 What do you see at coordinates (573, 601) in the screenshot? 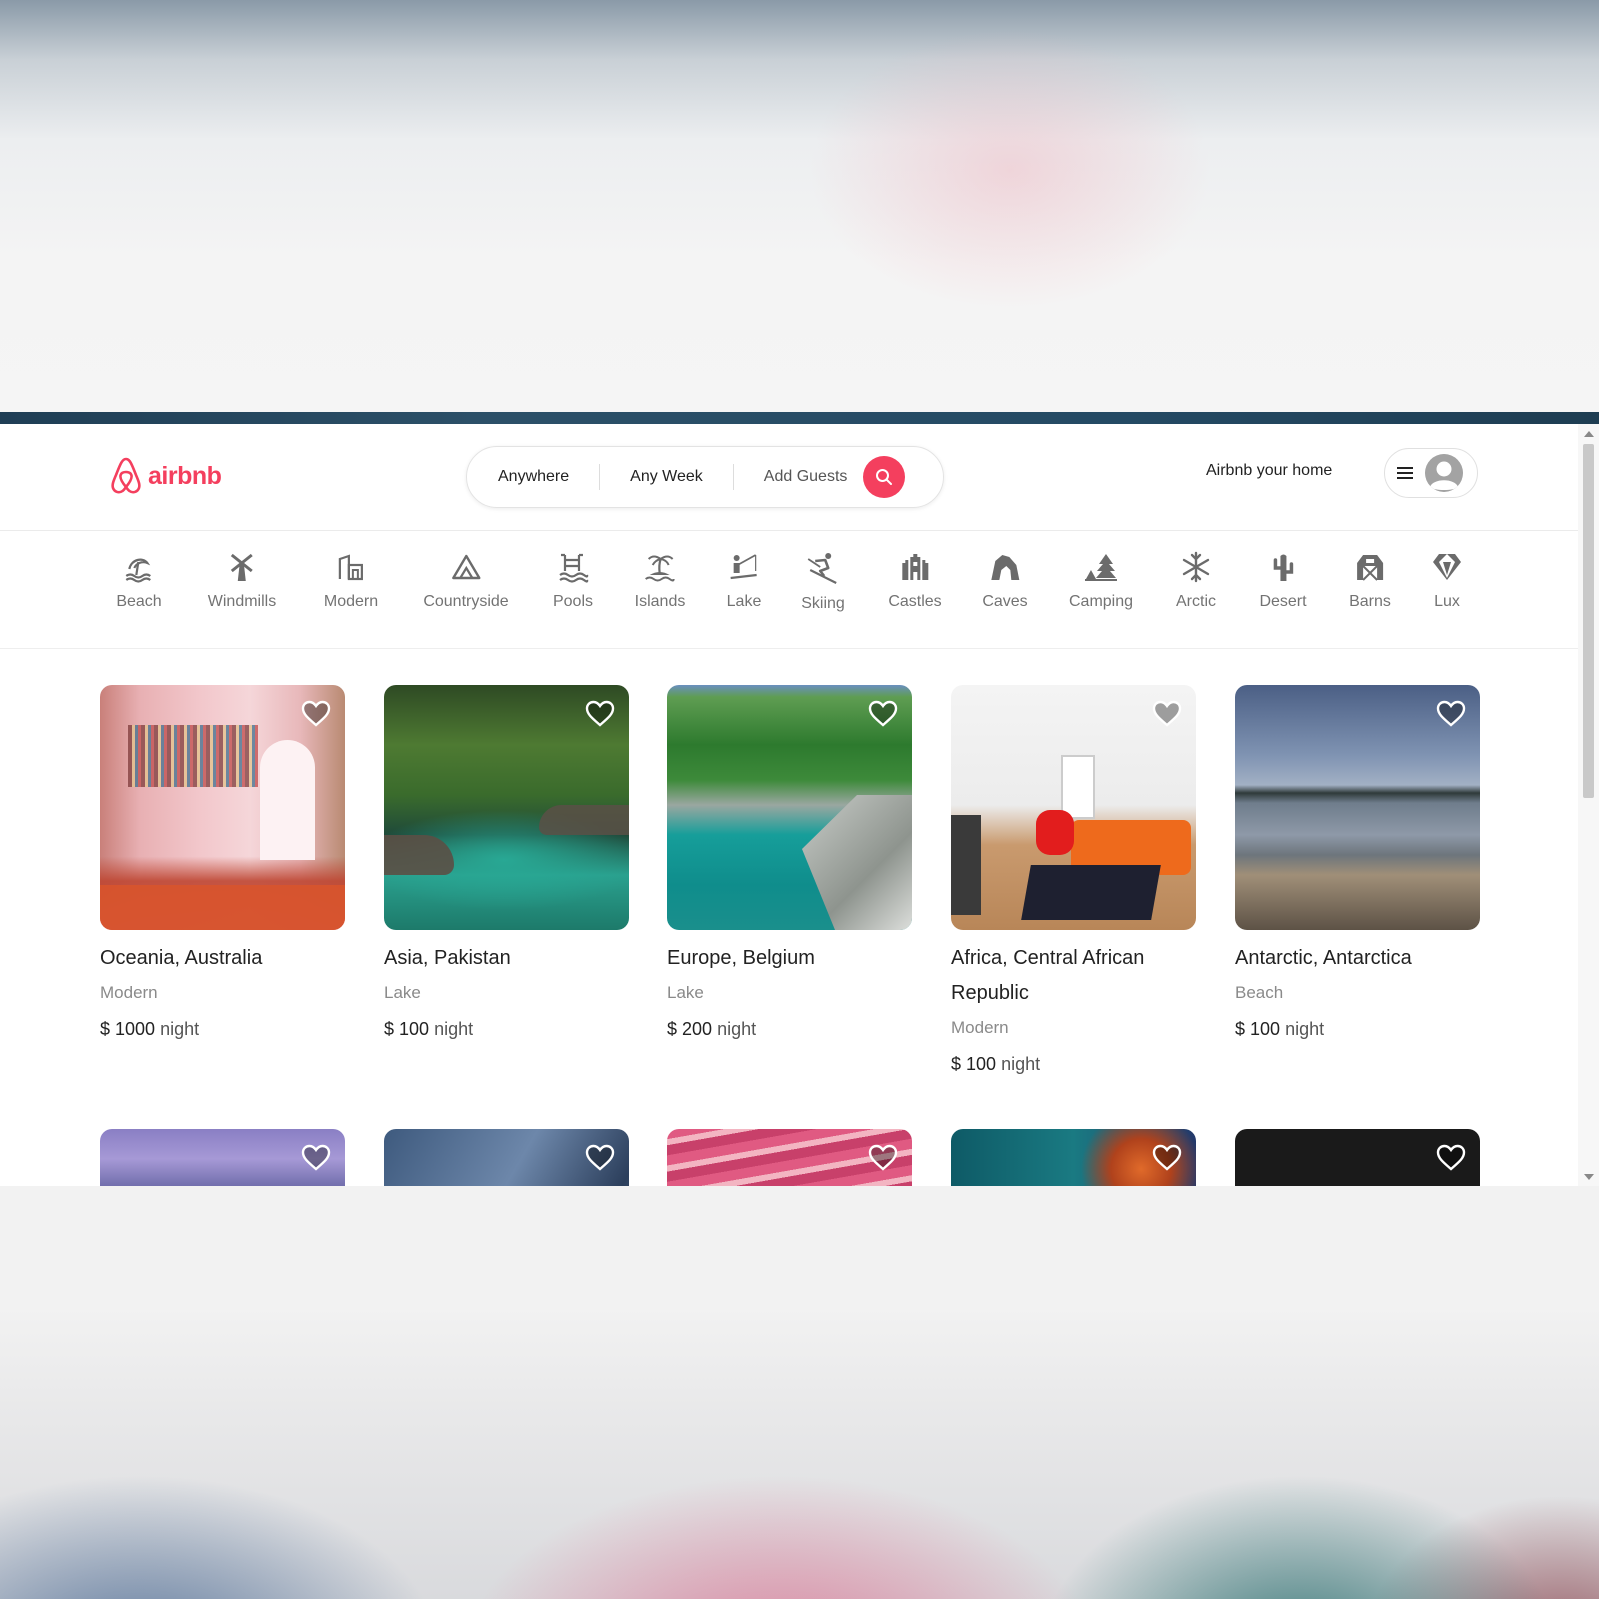
I see `category-label: Pools` at bounding box center [573, 601].